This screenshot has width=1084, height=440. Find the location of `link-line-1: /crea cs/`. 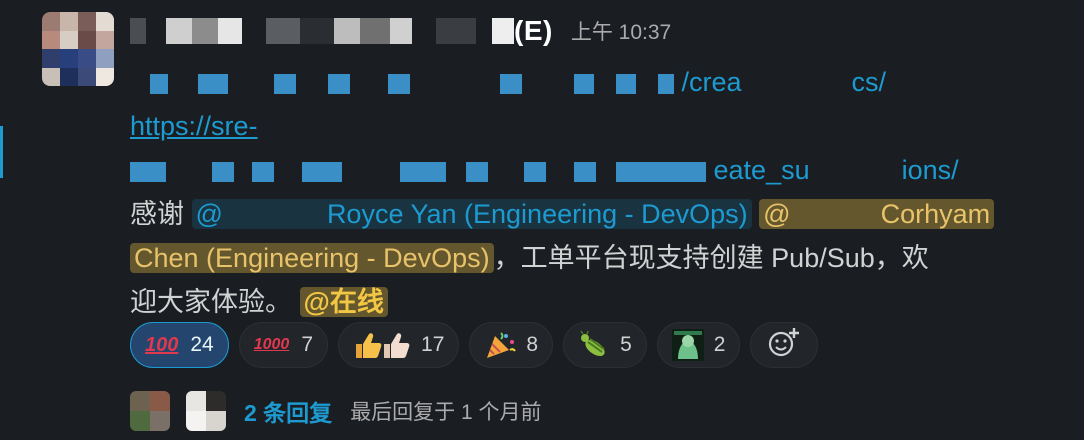

link-line-1: /crea cs/ is located at coordinates (587, 82).